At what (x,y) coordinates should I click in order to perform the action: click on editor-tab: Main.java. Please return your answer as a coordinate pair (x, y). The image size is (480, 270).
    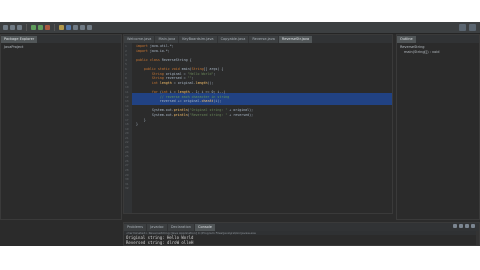
    Looking at the image, I should click on (167, 39).